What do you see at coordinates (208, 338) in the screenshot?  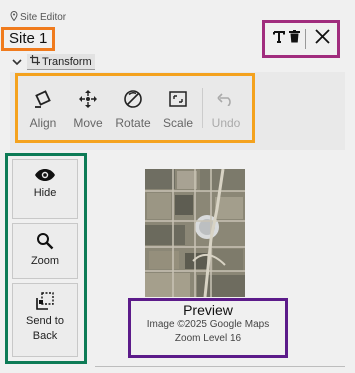 I see `preview-zoom-level: Zoom Level 16` at bounding box center [208, 338].